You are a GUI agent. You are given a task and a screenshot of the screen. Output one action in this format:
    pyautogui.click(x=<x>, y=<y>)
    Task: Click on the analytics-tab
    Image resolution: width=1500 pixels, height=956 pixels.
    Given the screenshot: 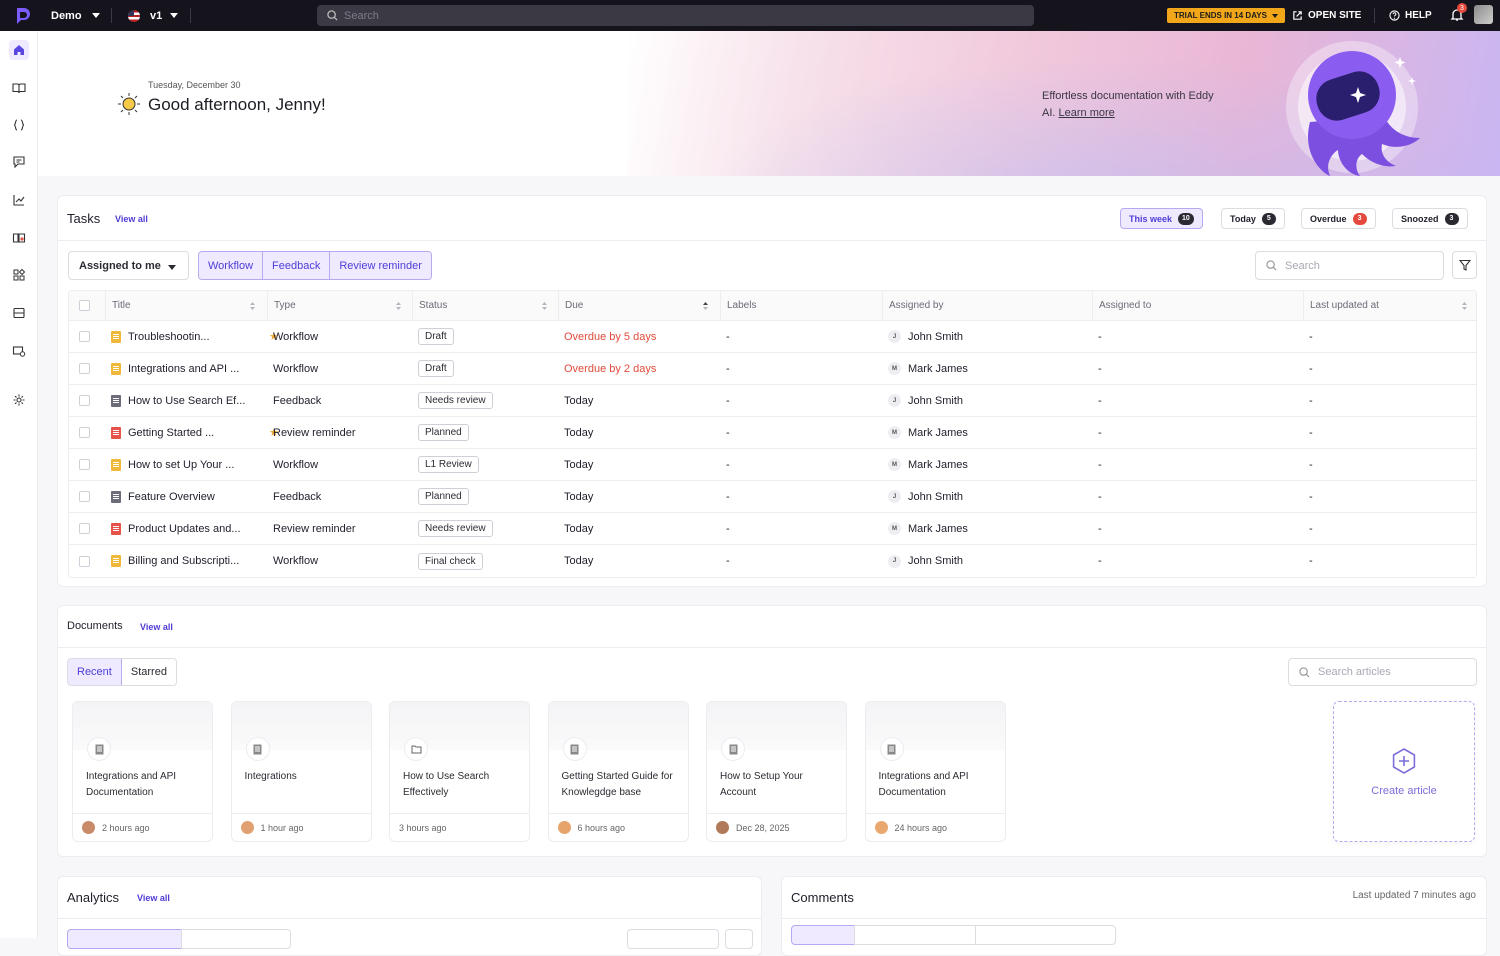 What is the action you would take?
    pyautogui.click(x=236, y=939)
    